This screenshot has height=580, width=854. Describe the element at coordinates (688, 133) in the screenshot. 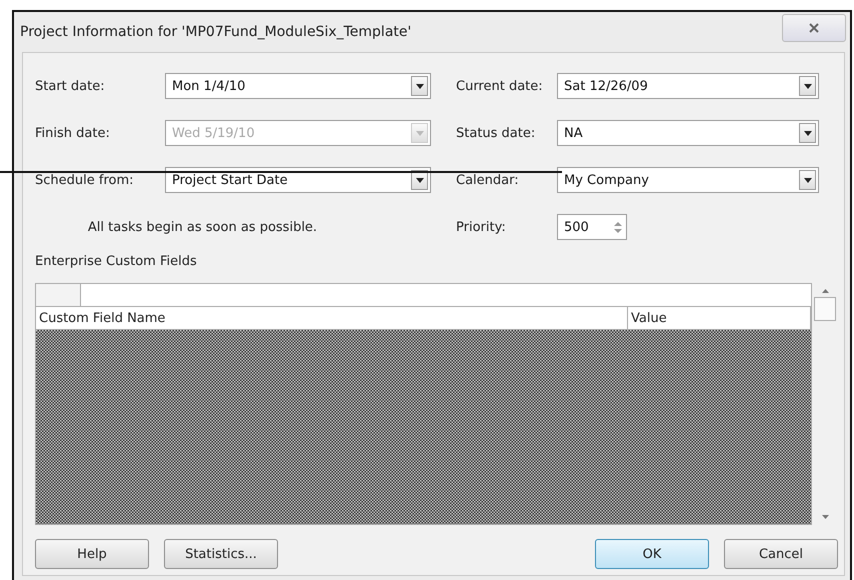

I see `dropdown-field: NA` at that location.